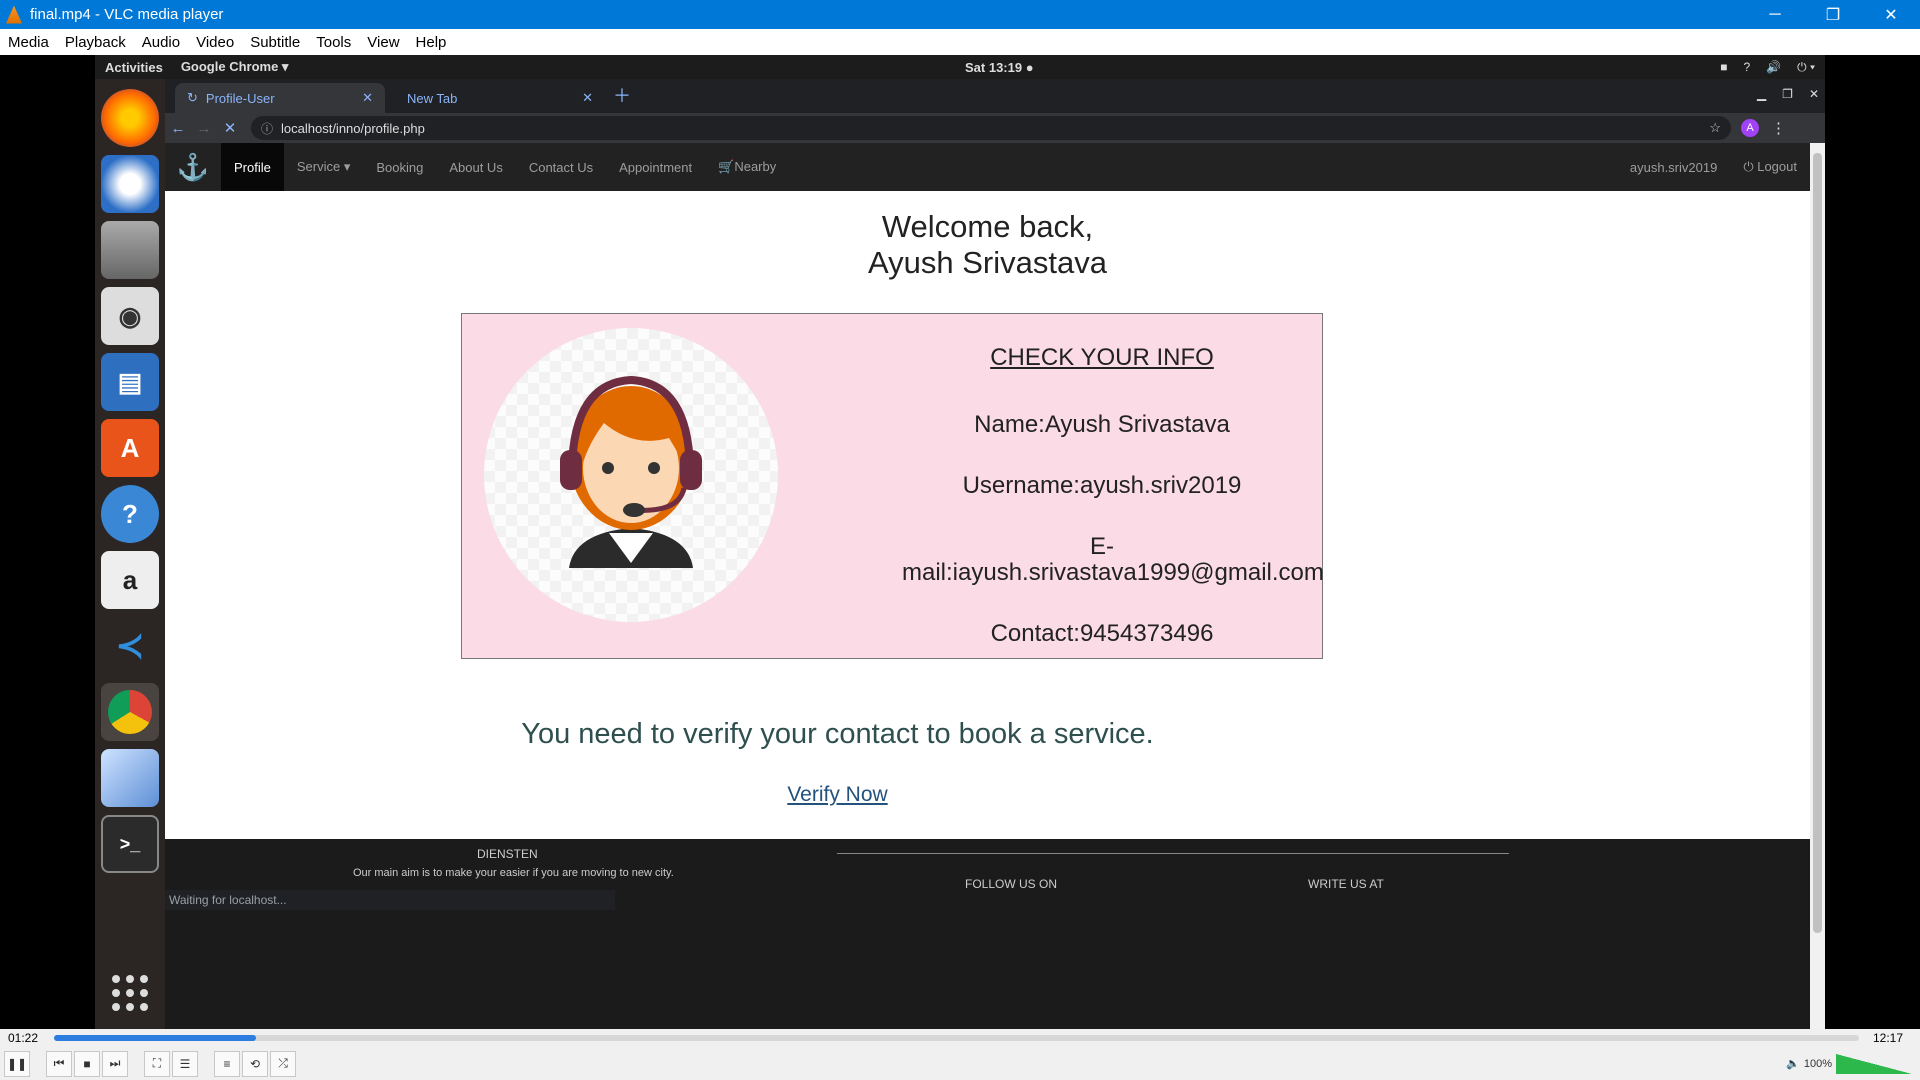  I want to click on menu-audio: Audio, so click(161, 42).